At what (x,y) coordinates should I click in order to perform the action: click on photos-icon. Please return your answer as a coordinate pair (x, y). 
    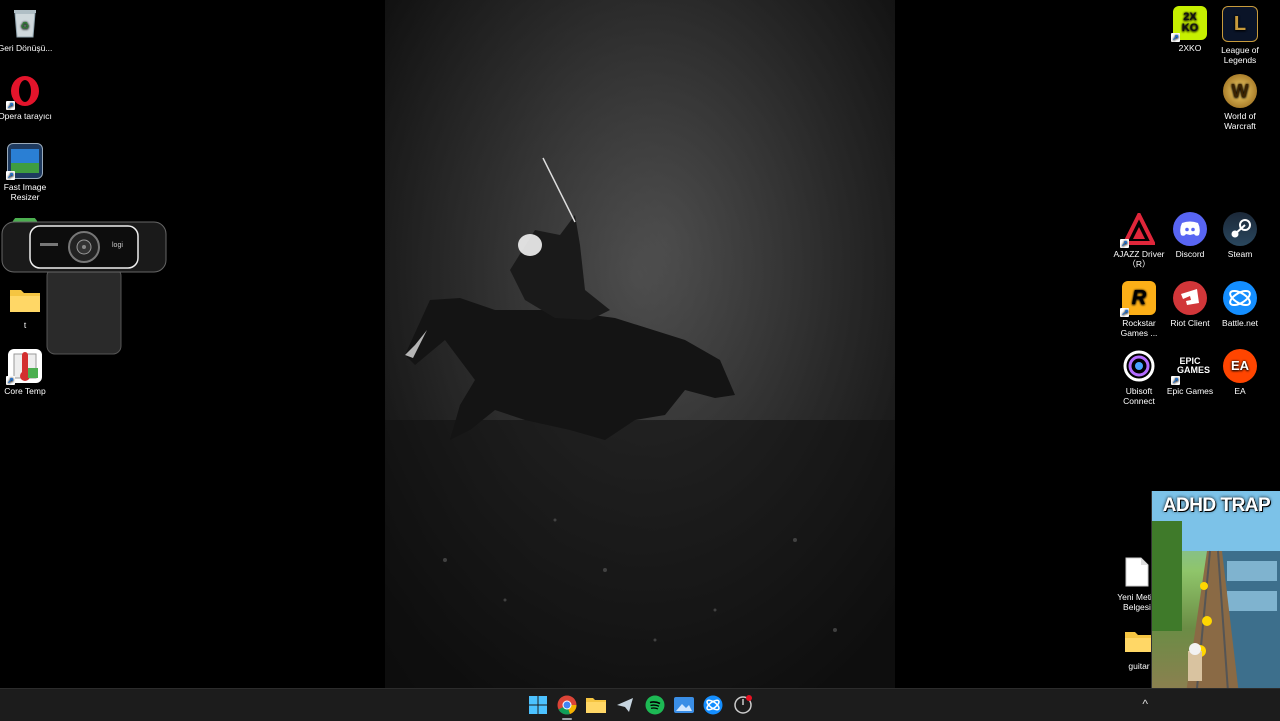
    Looking at the image, I should click on (684, 705).